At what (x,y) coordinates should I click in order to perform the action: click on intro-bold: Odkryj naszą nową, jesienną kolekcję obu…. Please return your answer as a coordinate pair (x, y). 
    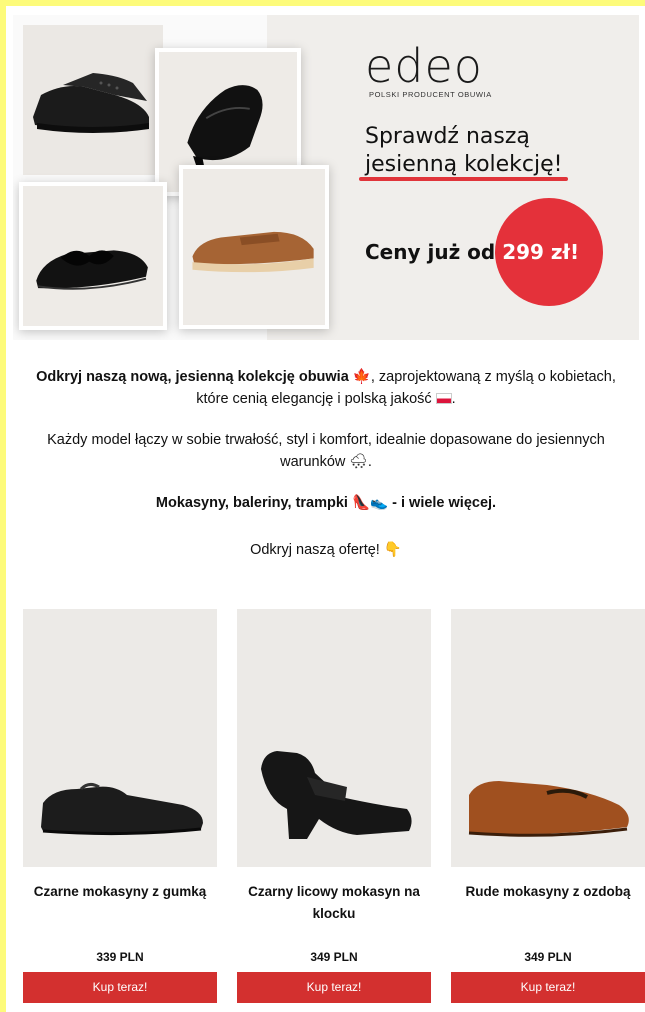
    Looking at the image, I should click on (192, 377).